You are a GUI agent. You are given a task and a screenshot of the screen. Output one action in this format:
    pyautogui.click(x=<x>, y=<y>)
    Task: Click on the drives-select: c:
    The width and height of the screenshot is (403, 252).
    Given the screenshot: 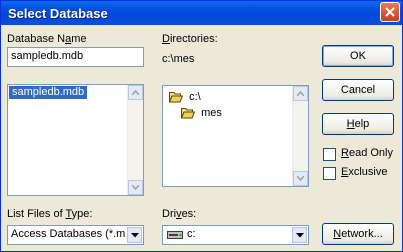 What is the action you would take?
    pyautogui.click(x=235, y=235)
    